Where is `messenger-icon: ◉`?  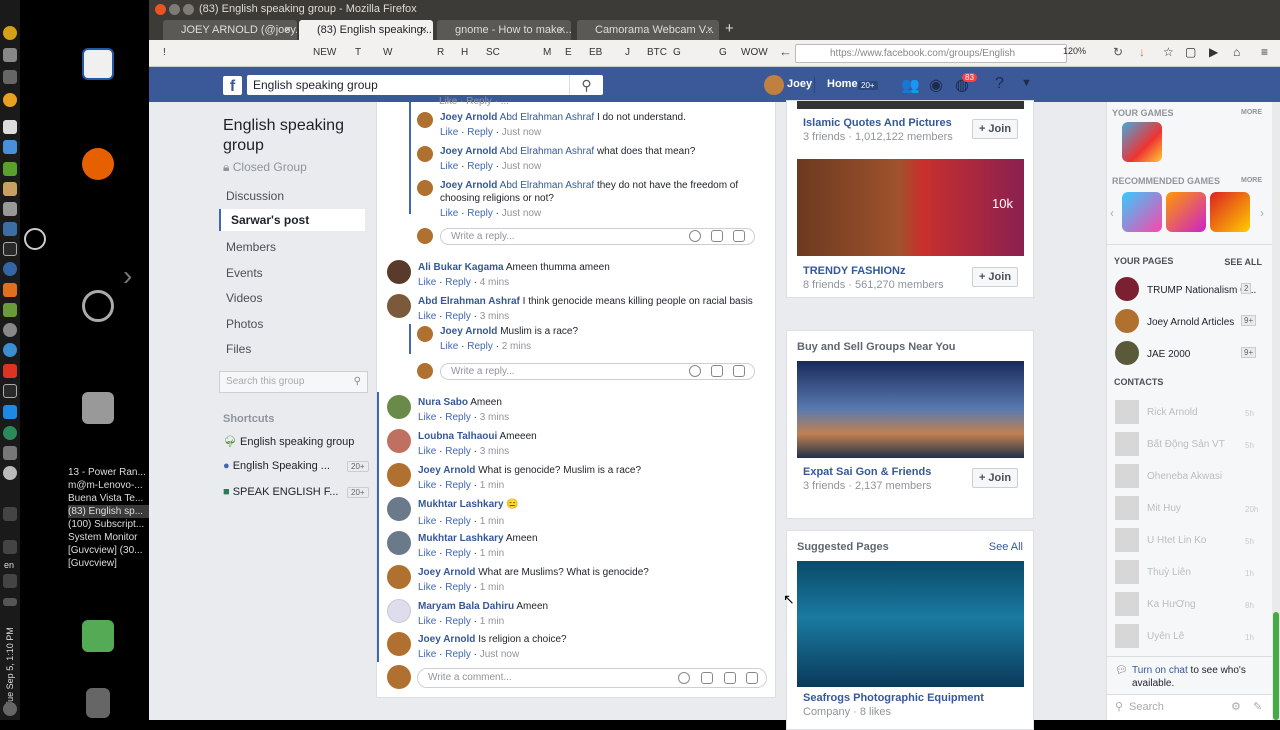
messenger-icon: ◉ is located at coordinates (936, 85).